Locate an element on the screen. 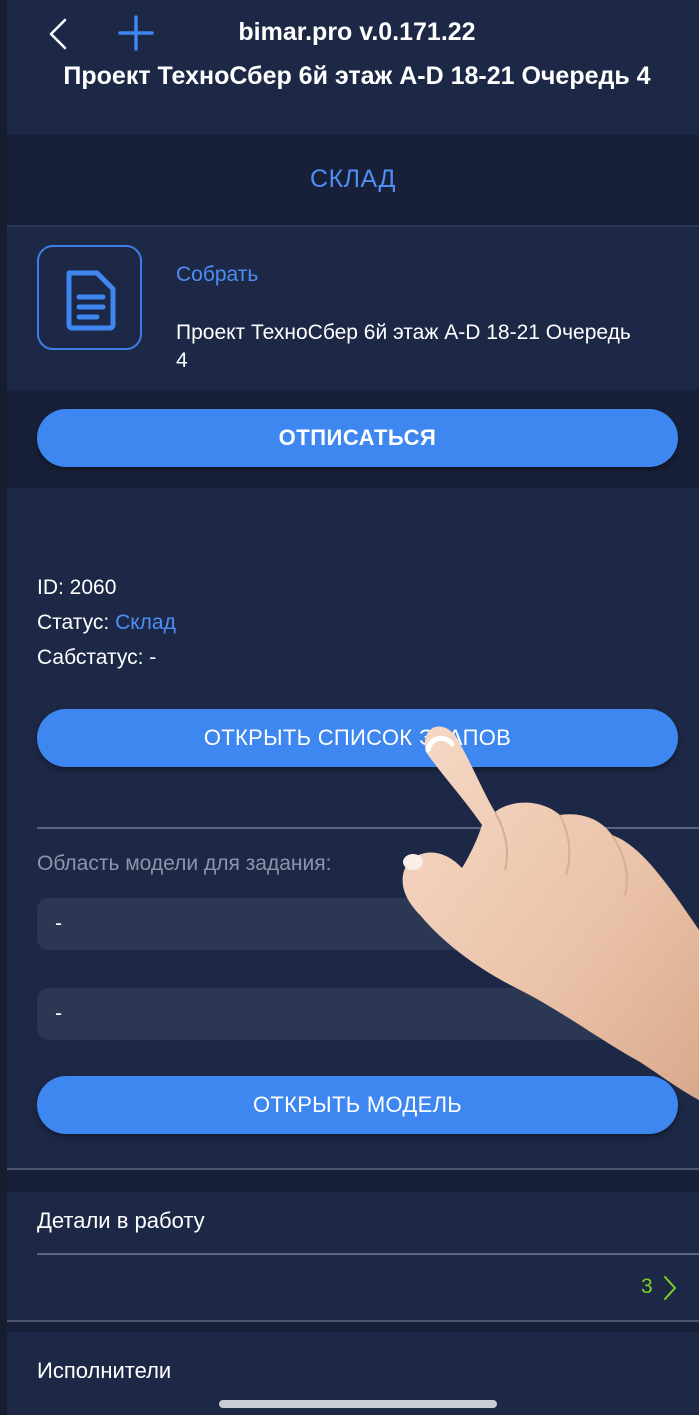 The image size is (699, 1415). section-bar: СКЛАД is located at coordinates (353, 181).